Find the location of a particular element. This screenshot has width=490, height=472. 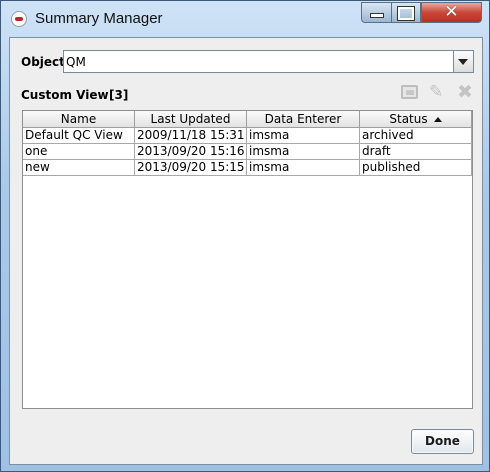

column-header-name: Name is located at coordinates (79, 119).